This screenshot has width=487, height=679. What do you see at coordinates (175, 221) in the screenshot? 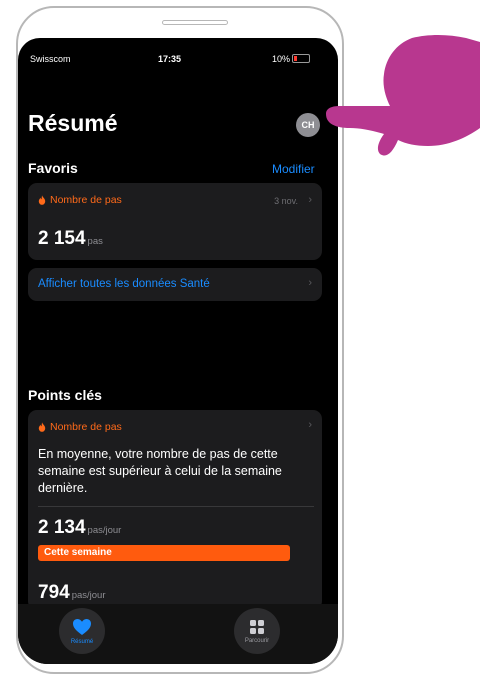
I see `steps-favorite-card: Nombre de pas 3 nov. › 2 154 pas` at bounding box center [175, 221].